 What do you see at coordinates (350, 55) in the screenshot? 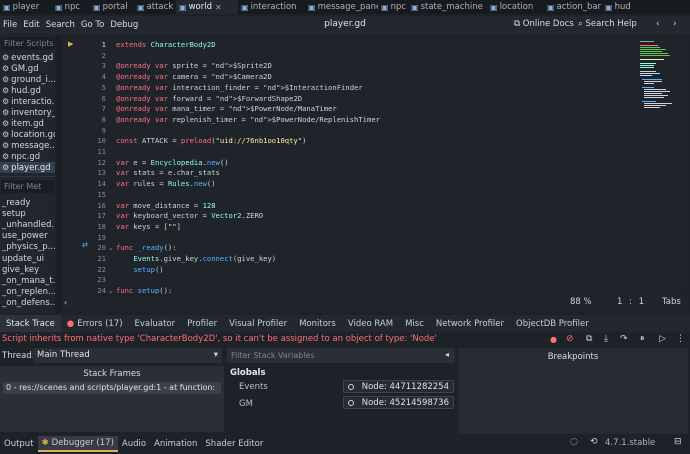
I see `code-line: 2` at bounding box center [350, 55].